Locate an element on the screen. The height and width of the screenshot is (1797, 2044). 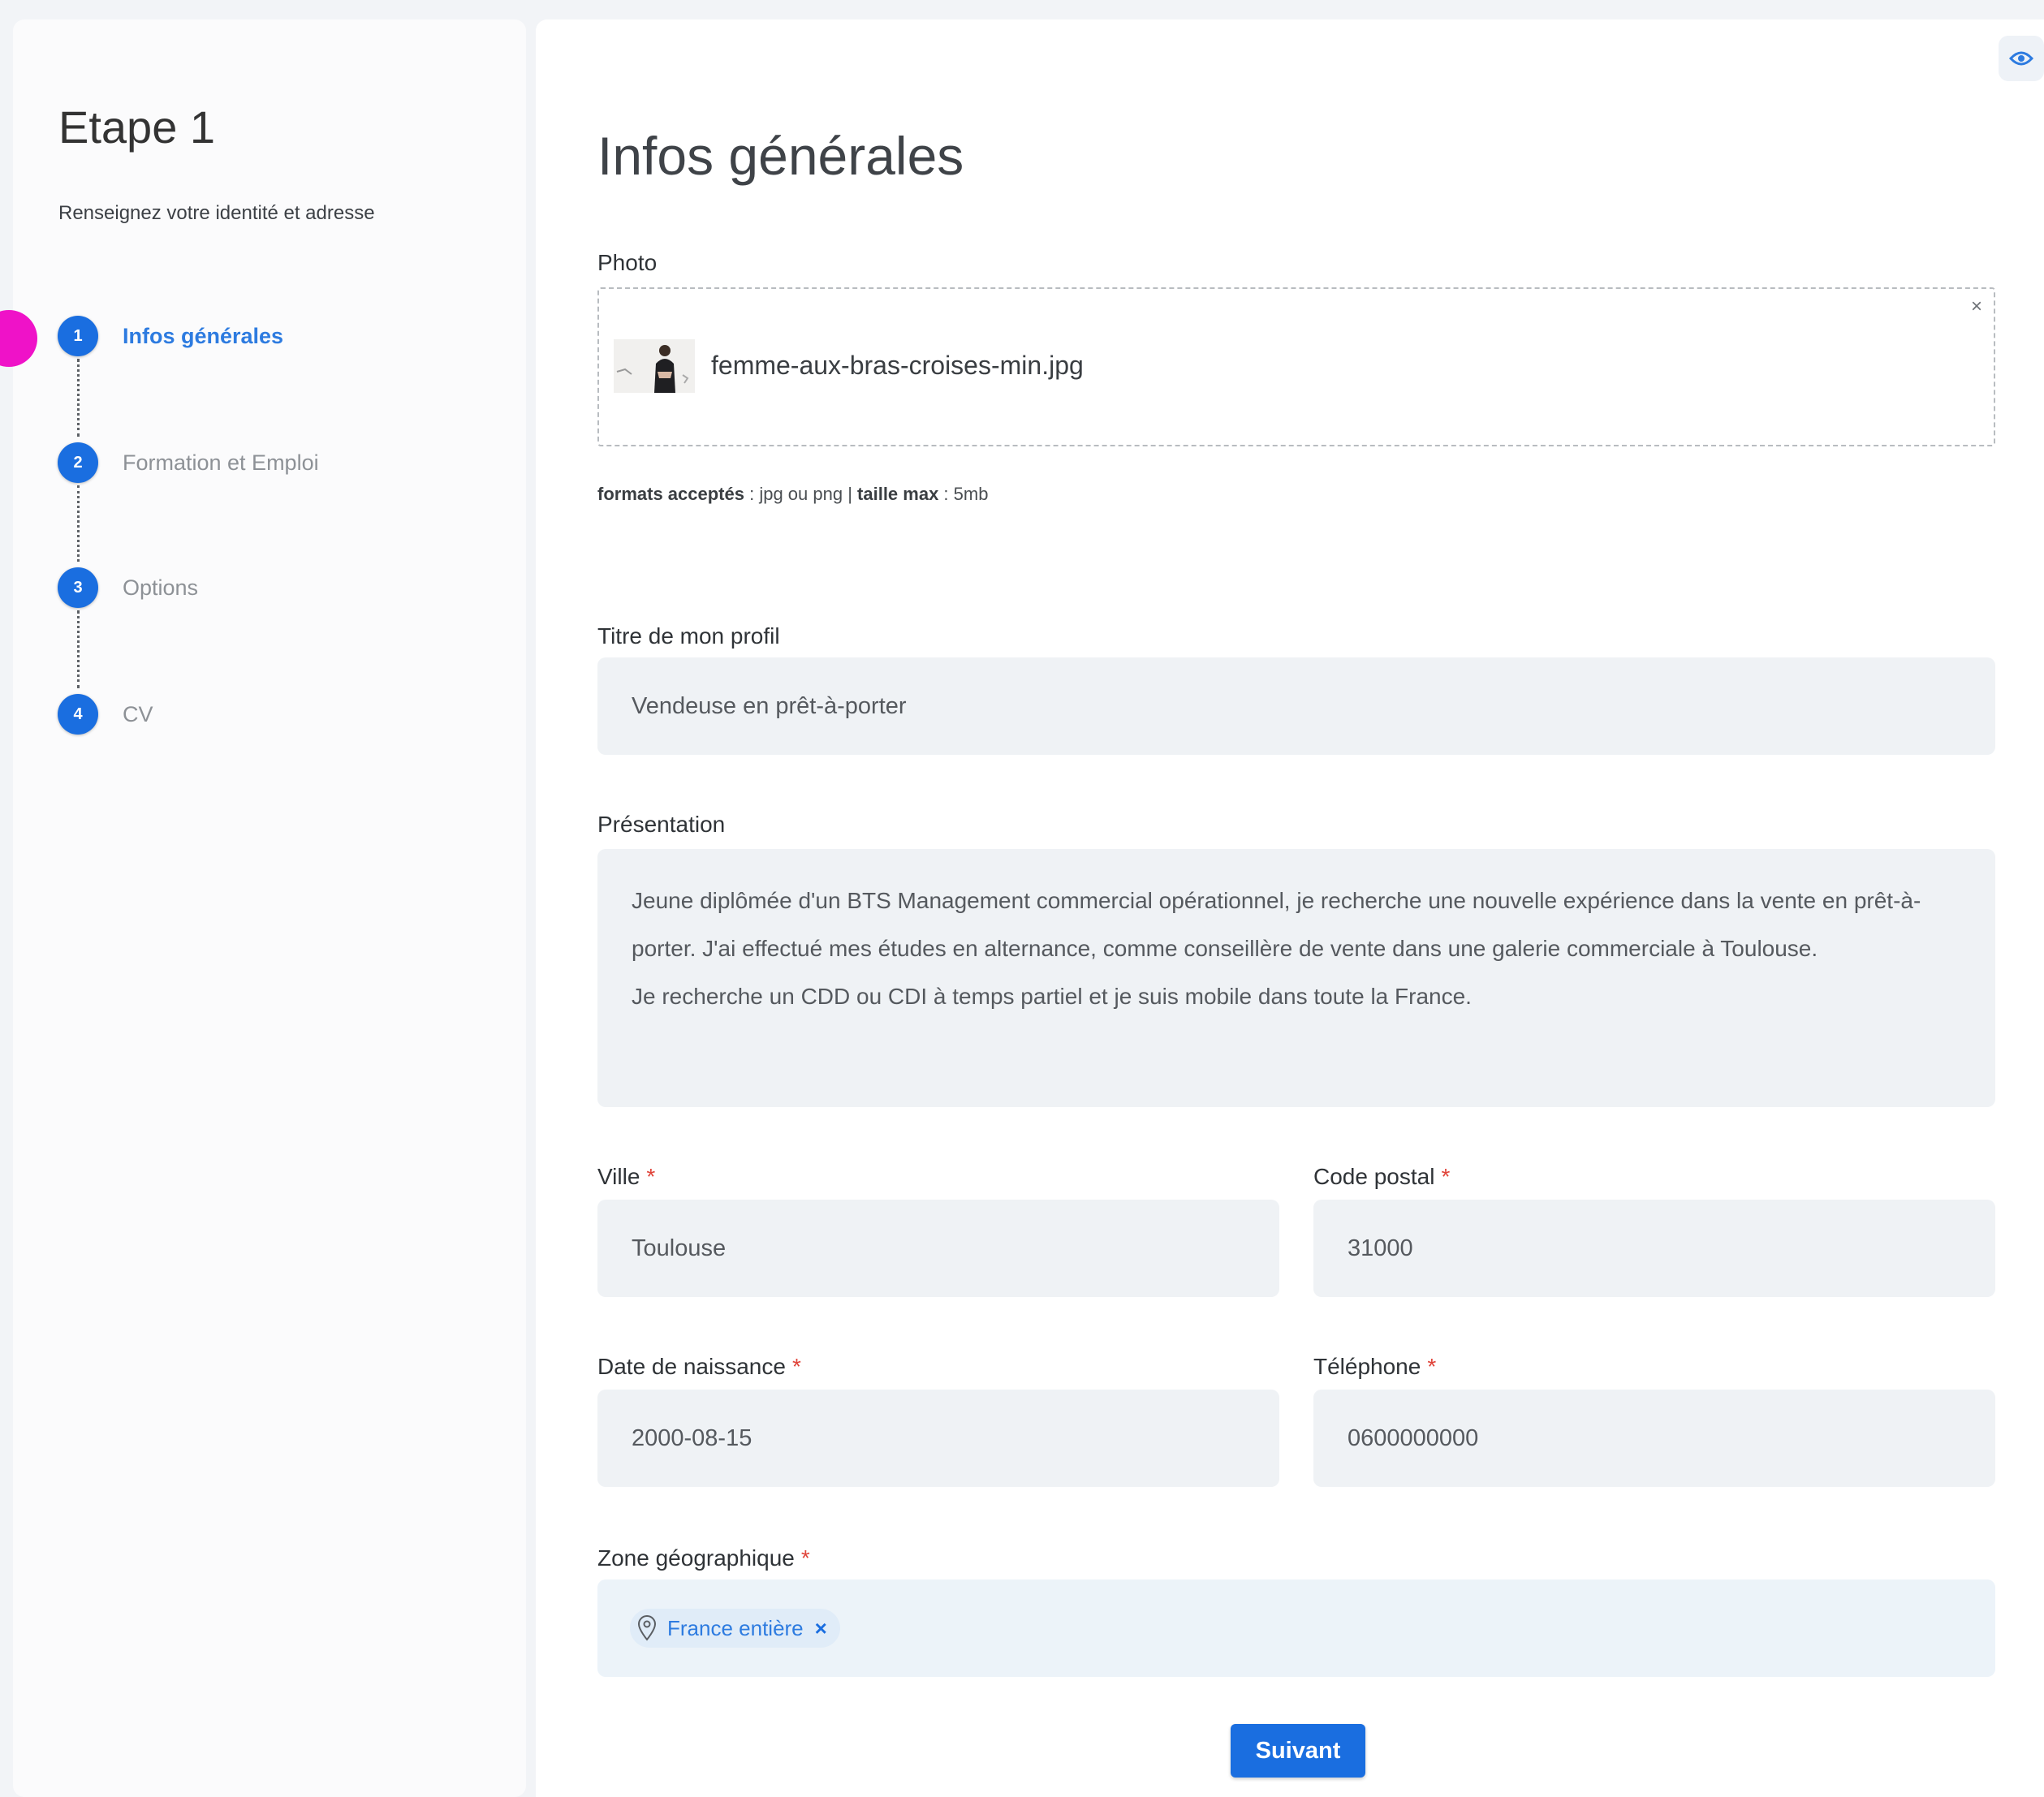
step-label: Formation et Emploi is located at coordinates (221, 462).